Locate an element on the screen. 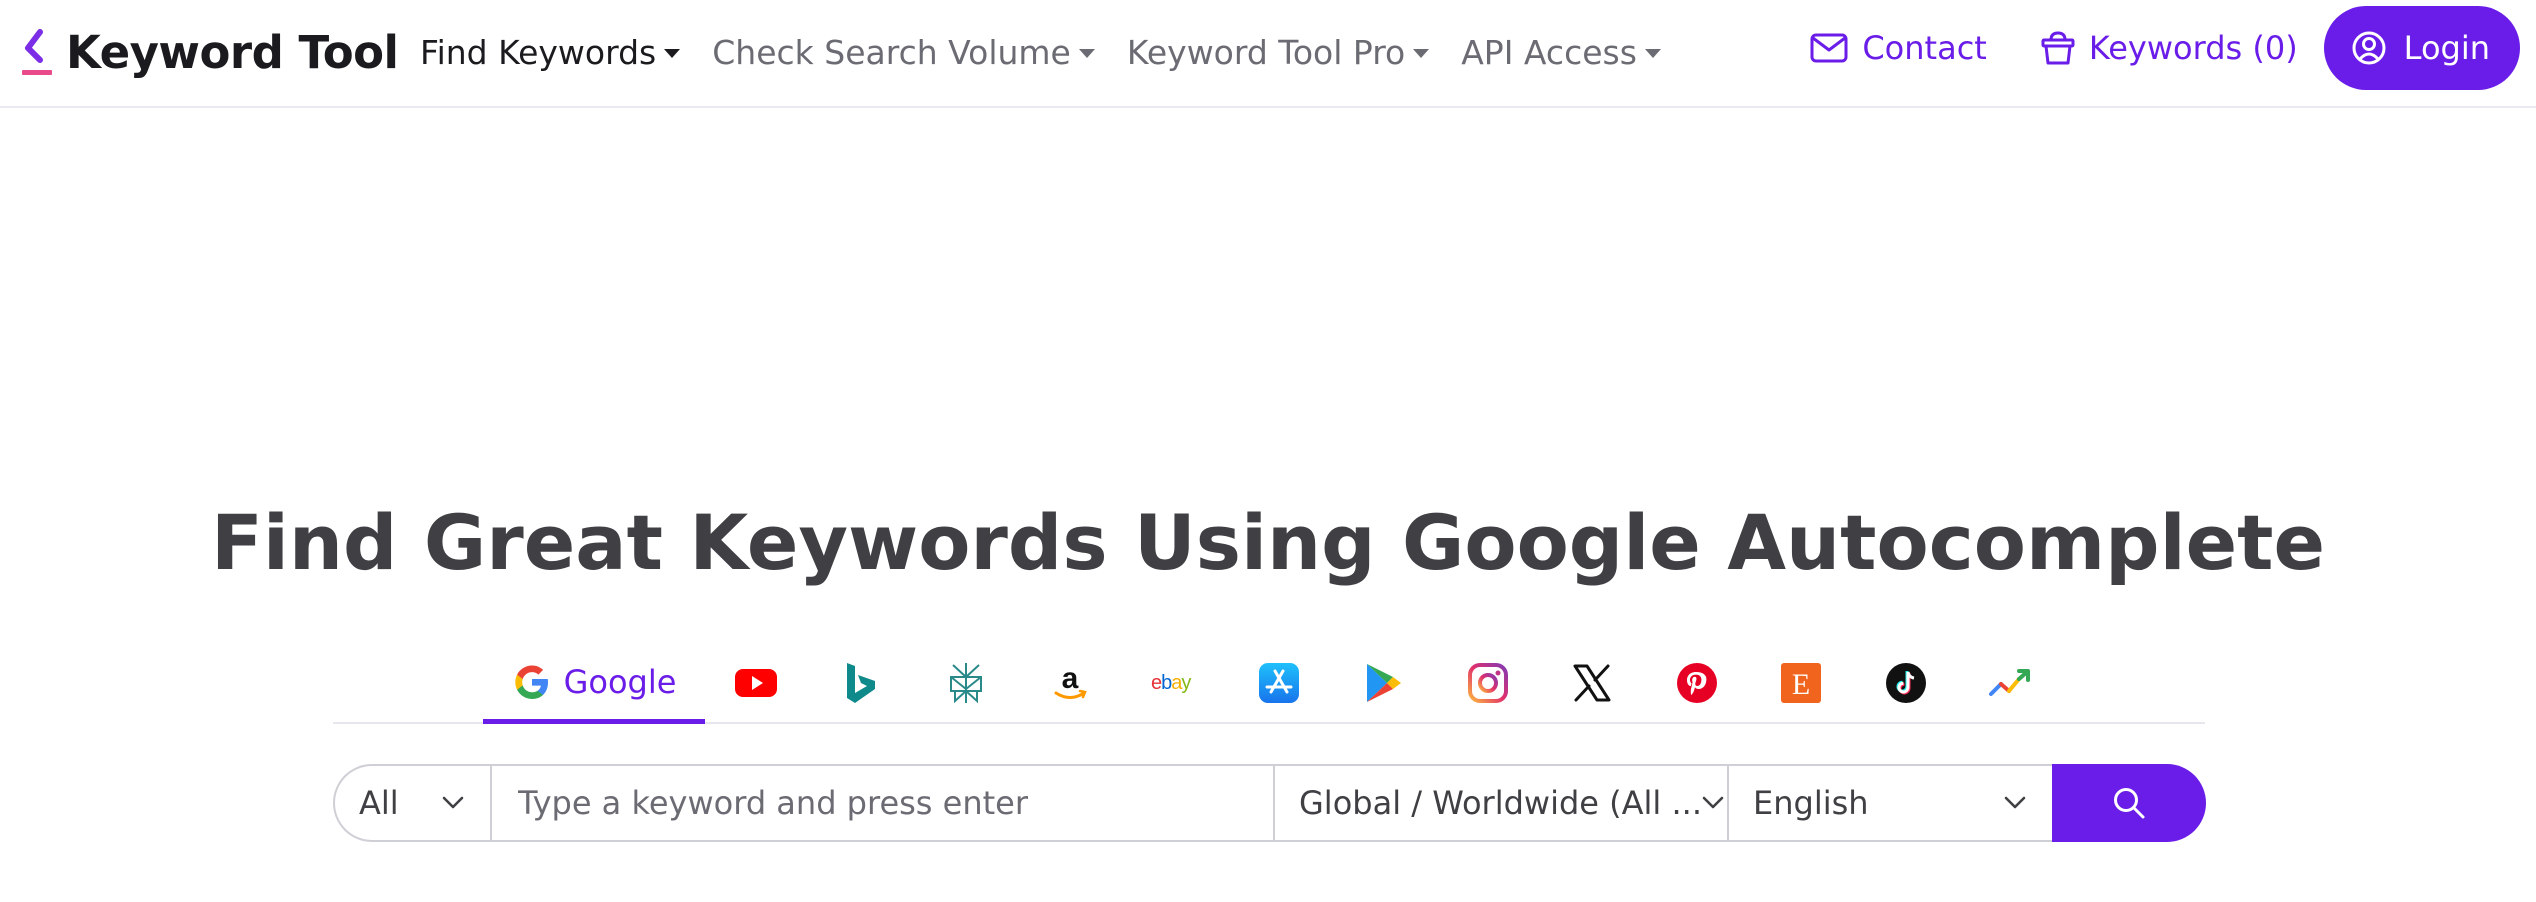 Image resolution: width=2536 pixels, height=902 pixels. nav-keyword-tool-pro-label: Keyword Tool Pro is located at coordinates (1266, 52).